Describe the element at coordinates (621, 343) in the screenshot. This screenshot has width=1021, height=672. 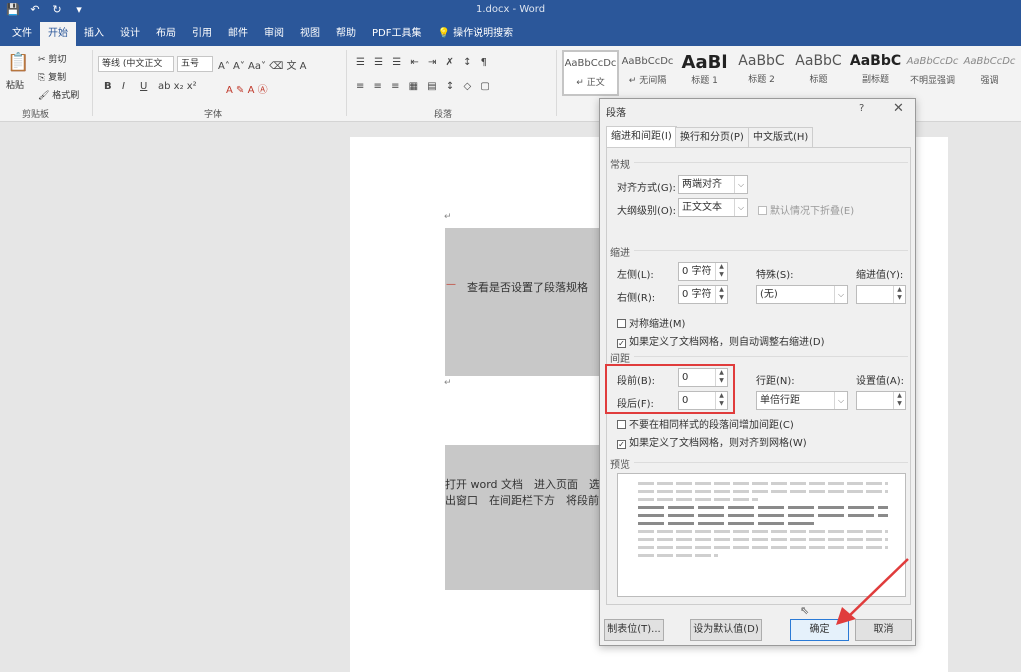
I see `checkmark-icon: ✓` at that location.